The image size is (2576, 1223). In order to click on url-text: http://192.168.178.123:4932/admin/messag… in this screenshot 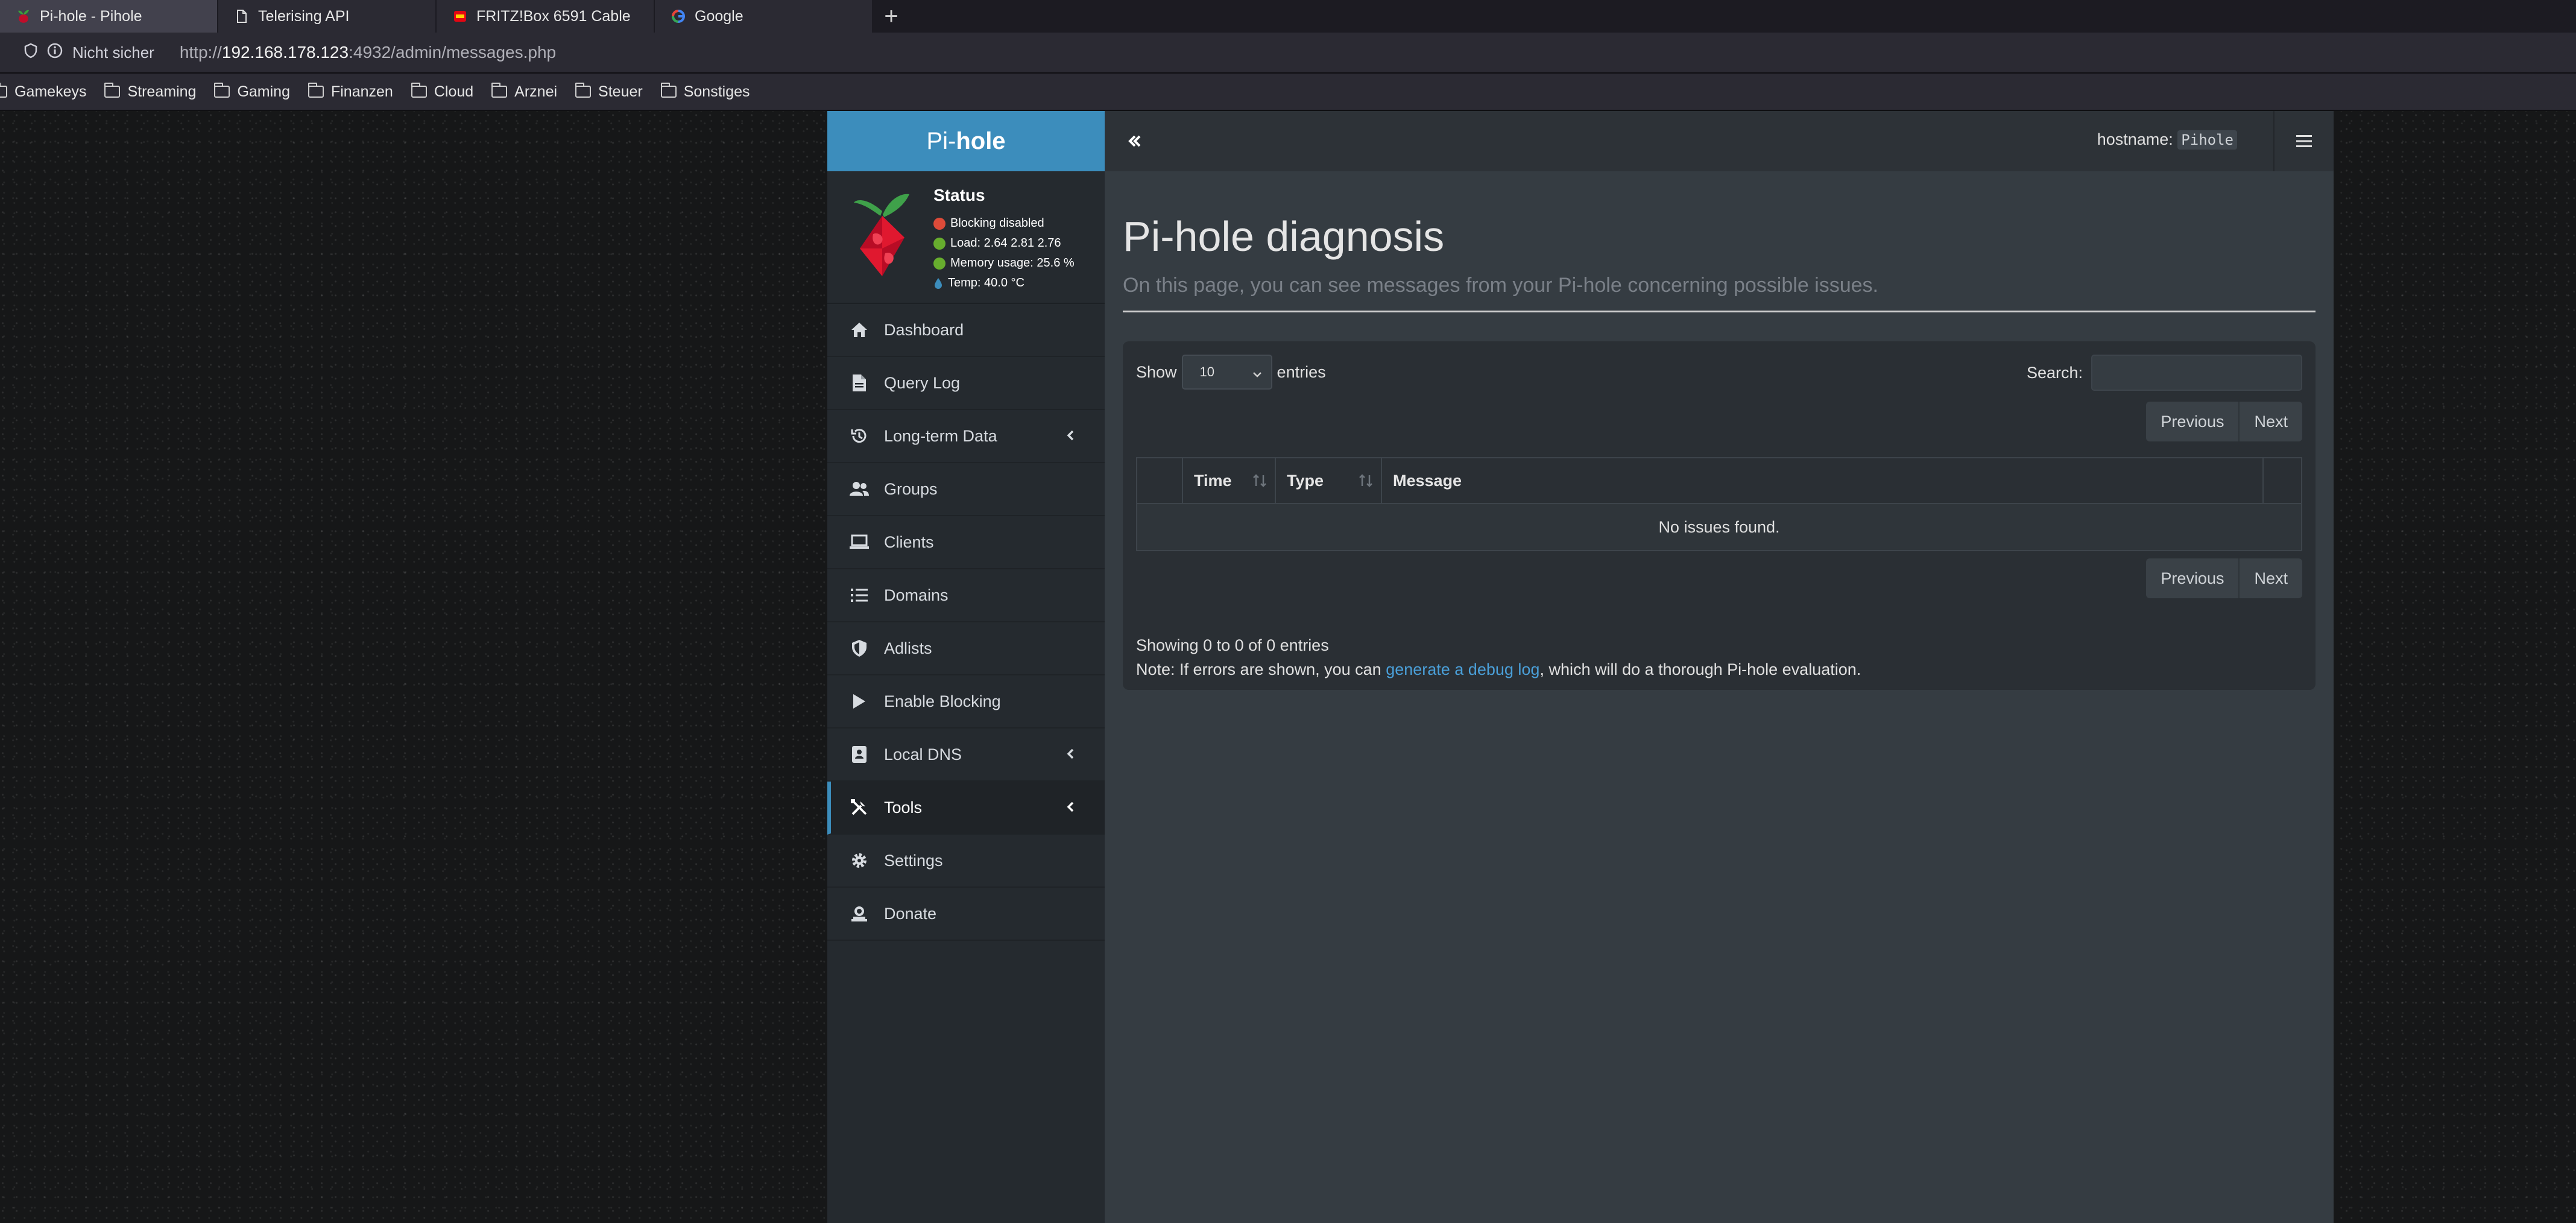, I will do `click(368, 53)`.